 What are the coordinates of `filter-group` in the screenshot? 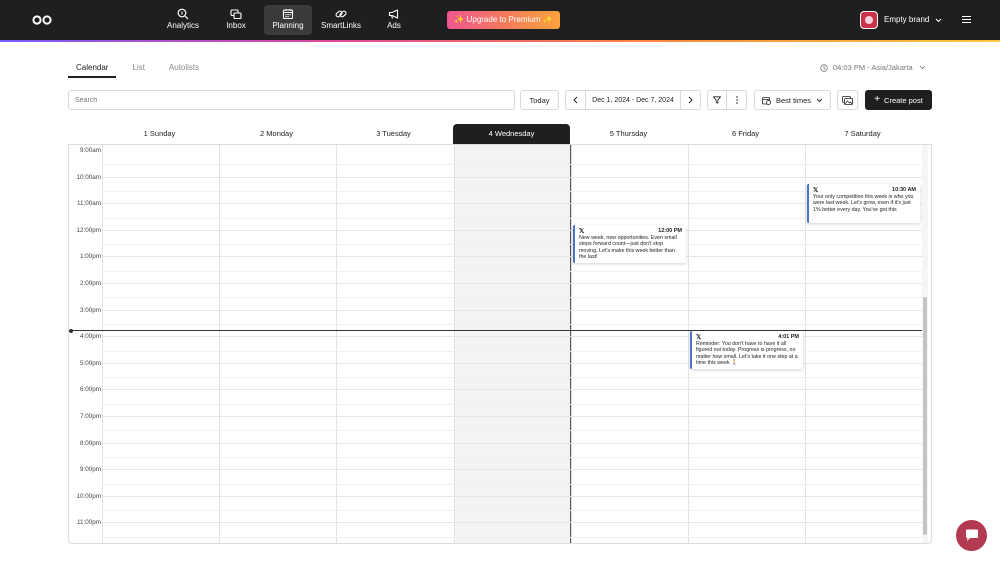 It's located at (727, 100).